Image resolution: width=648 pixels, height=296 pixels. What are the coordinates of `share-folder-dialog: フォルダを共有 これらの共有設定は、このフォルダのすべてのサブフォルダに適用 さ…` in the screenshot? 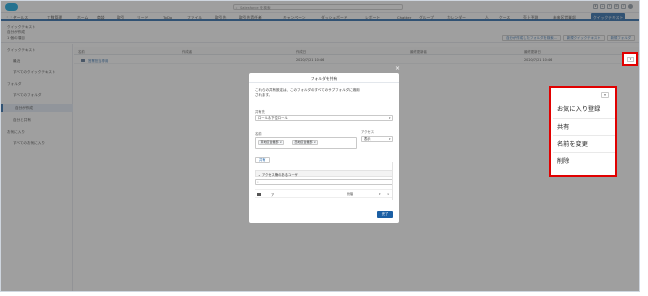 It's located at (324, 148).